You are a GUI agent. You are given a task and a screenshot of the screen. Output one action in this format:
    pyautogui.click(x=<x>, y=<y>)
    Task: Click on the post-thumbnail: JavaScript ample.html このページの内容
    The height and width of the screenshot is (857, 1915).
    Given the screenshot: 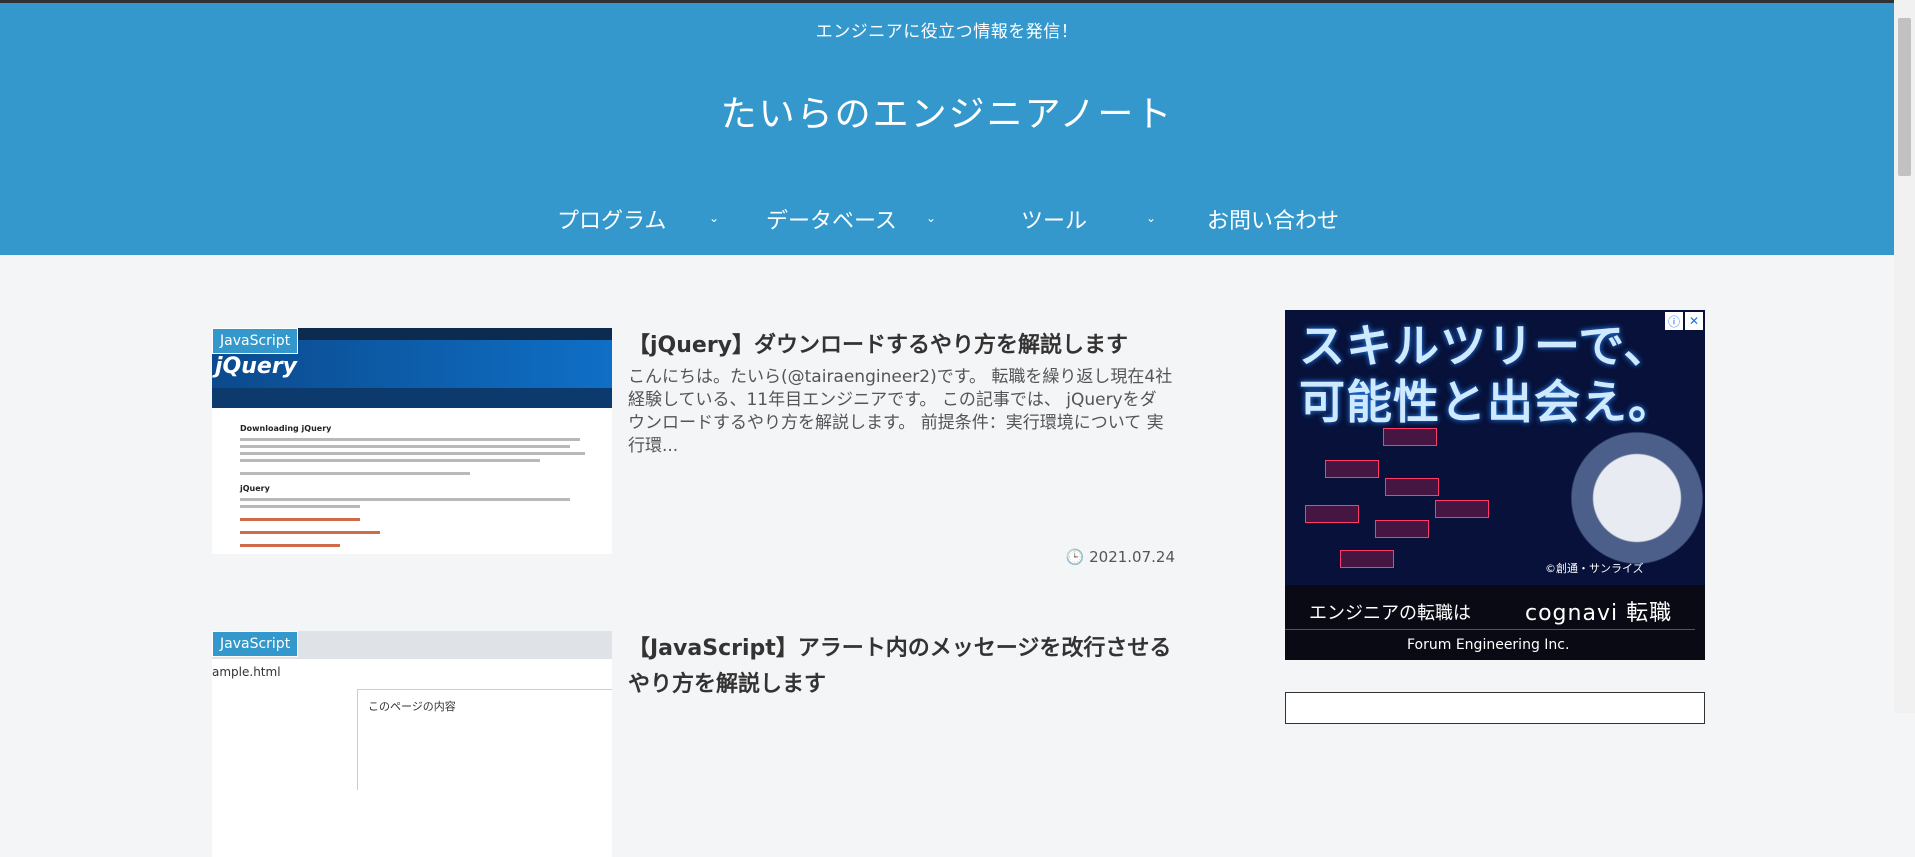 What is the action you would take?
    pyautogui.click(x=412, y=744)
    